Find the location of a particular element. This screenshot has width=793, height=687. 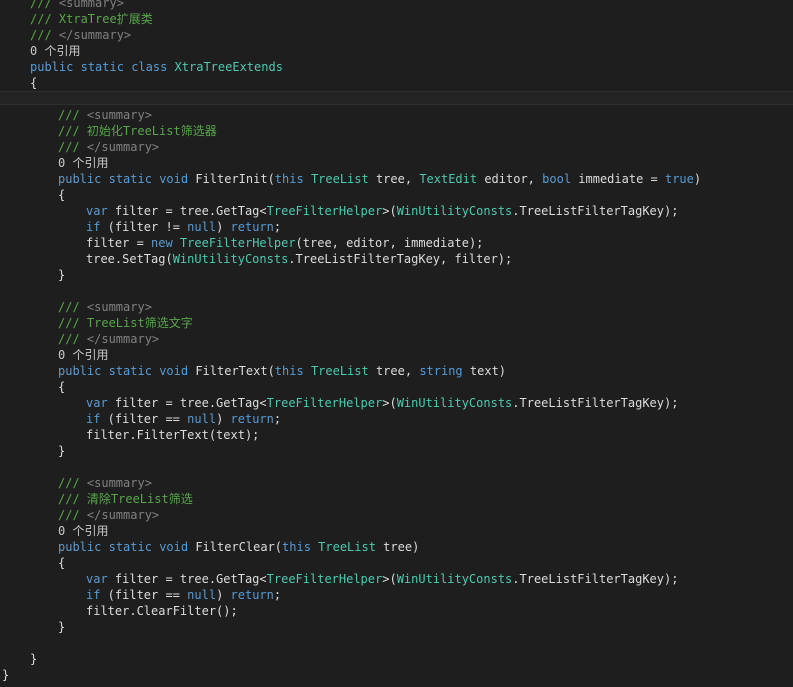

code-token: /// 初始化TreeList筛选器 is located at coordinates (137, 131).